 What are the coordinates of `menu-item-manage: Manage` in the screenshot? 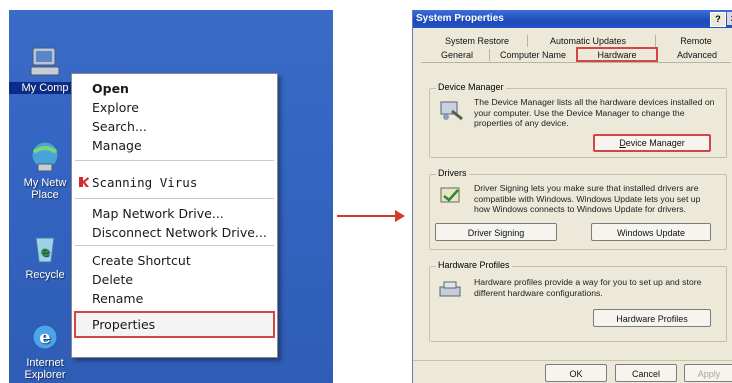 It's located at (117, 145).